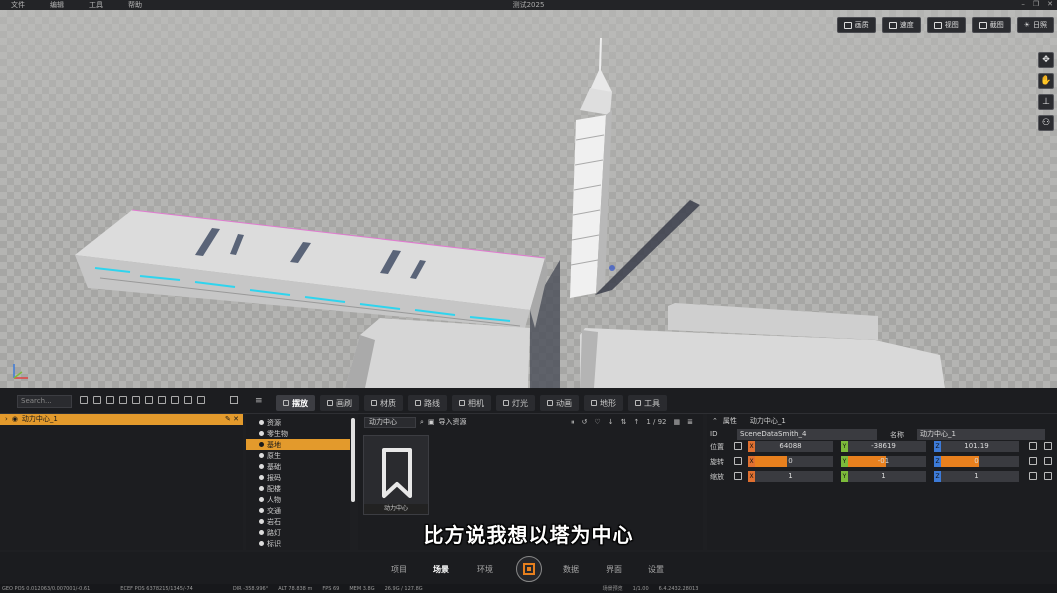  Describe the element at coordinates (559, 403) in the screenshot. I see `tab-animation: 动画` at that location.